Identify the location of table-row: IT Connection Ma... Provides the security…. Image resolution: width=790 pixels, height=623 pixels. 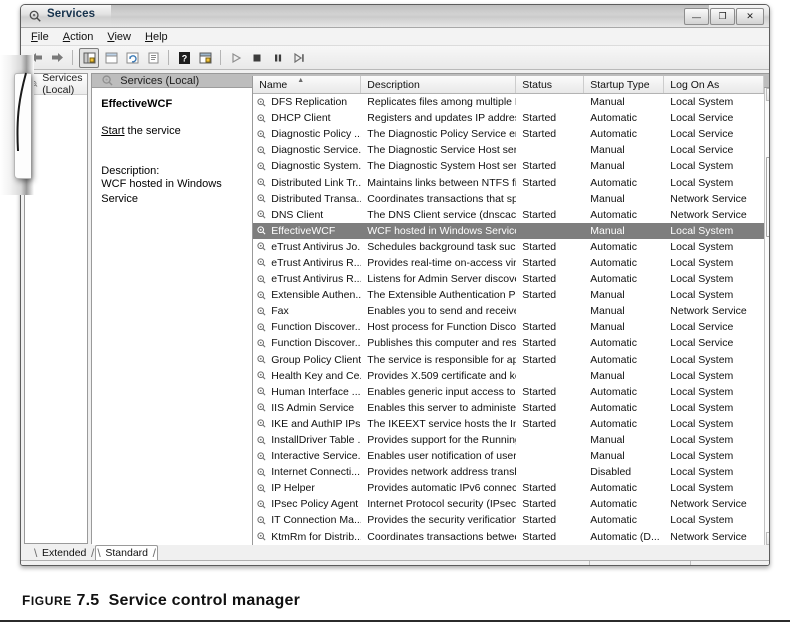
(508, 520).